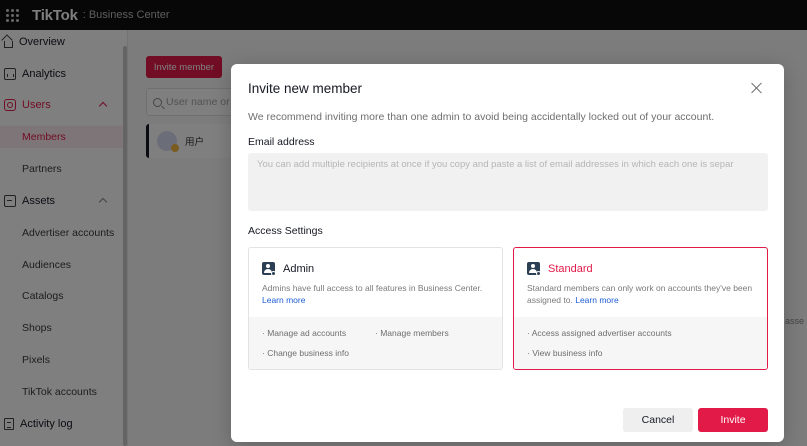 The width and height of the screenshot is (807, 446). I want to click on standard-card-header: Standard, so click(560, 269).